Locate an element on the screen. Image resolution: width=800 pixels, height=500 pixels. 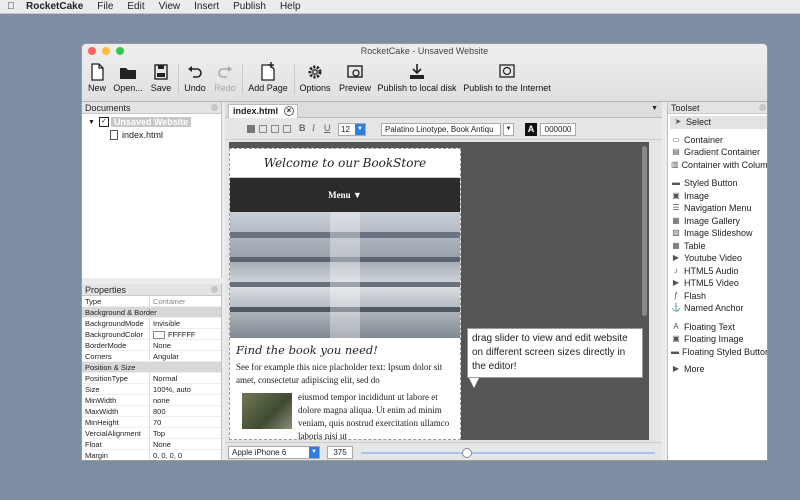
property-row: Margin 0, 0, 0, 0 is located at coordinates (151, 455).